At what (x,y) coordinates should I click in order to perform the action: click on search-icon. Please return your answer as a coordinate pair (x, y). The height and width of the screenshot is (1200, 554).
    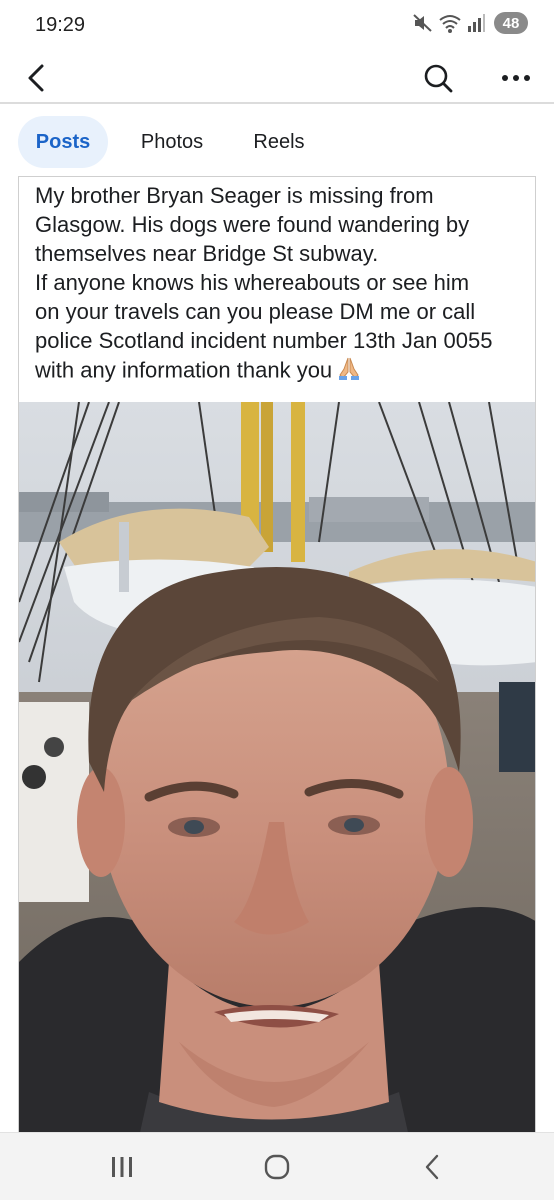
    Looking at the image, I should click on (438, 78).